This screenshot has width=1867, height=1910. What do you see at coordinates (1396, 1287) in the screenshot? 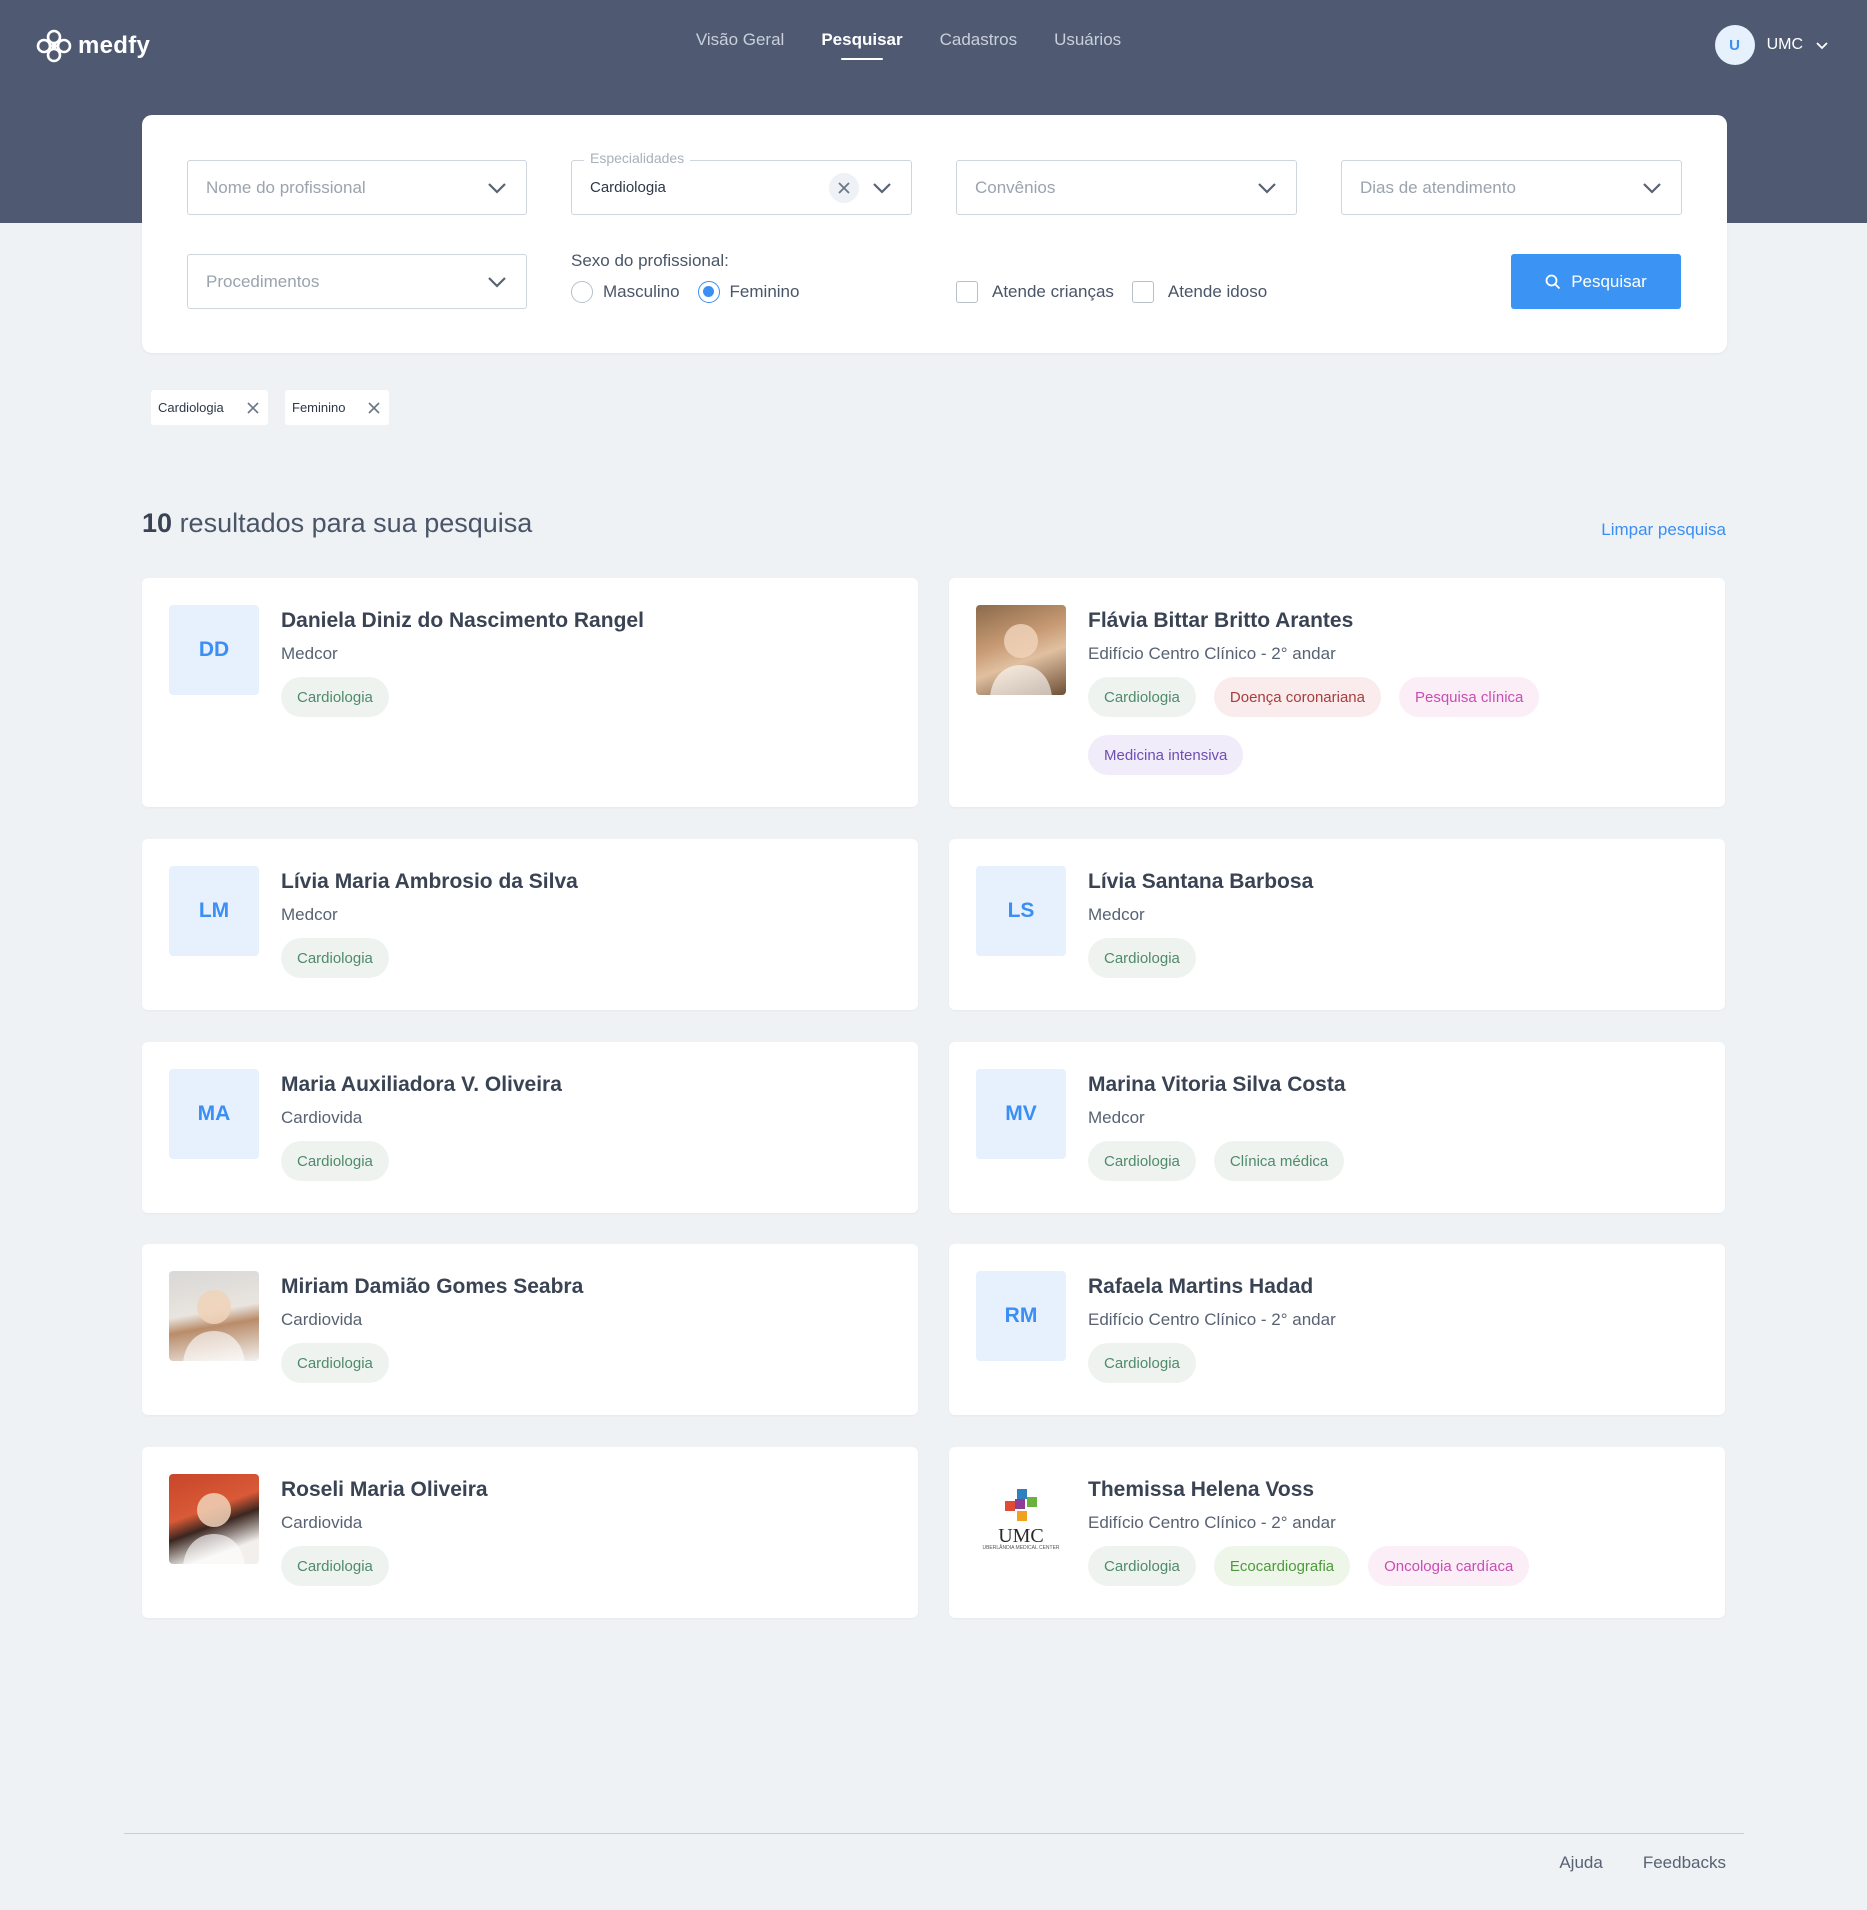
I see `professional-name: Rafaela Martins Hadad` at bounding box center [1396, 1287].